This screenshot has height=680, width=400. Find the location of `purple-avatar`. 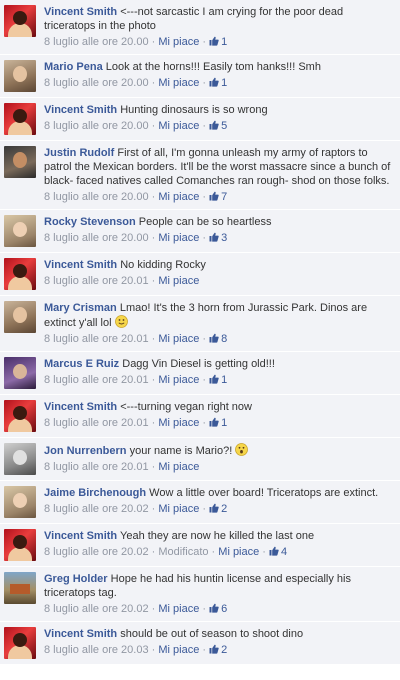

purple-avatar is located at coordinates (20, 373).